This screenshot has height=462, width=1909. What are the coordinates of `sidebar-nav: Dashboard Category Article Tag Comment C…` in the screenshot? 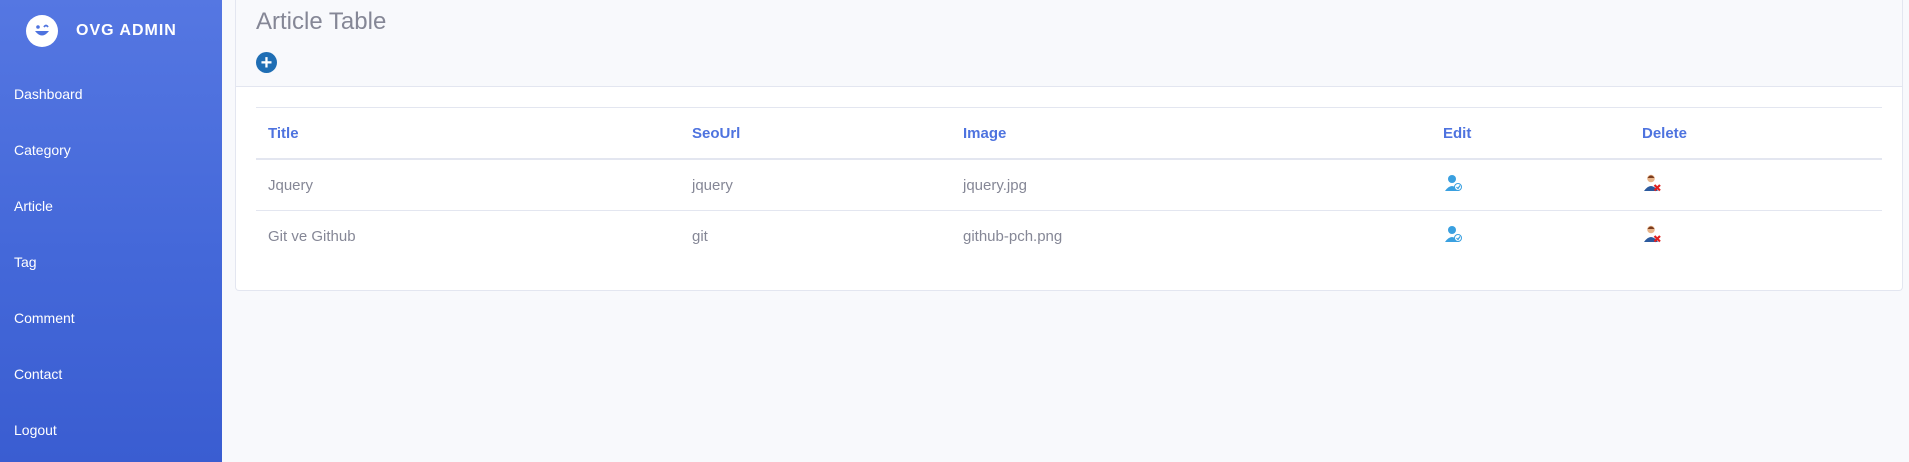 It's located at (111, 262).